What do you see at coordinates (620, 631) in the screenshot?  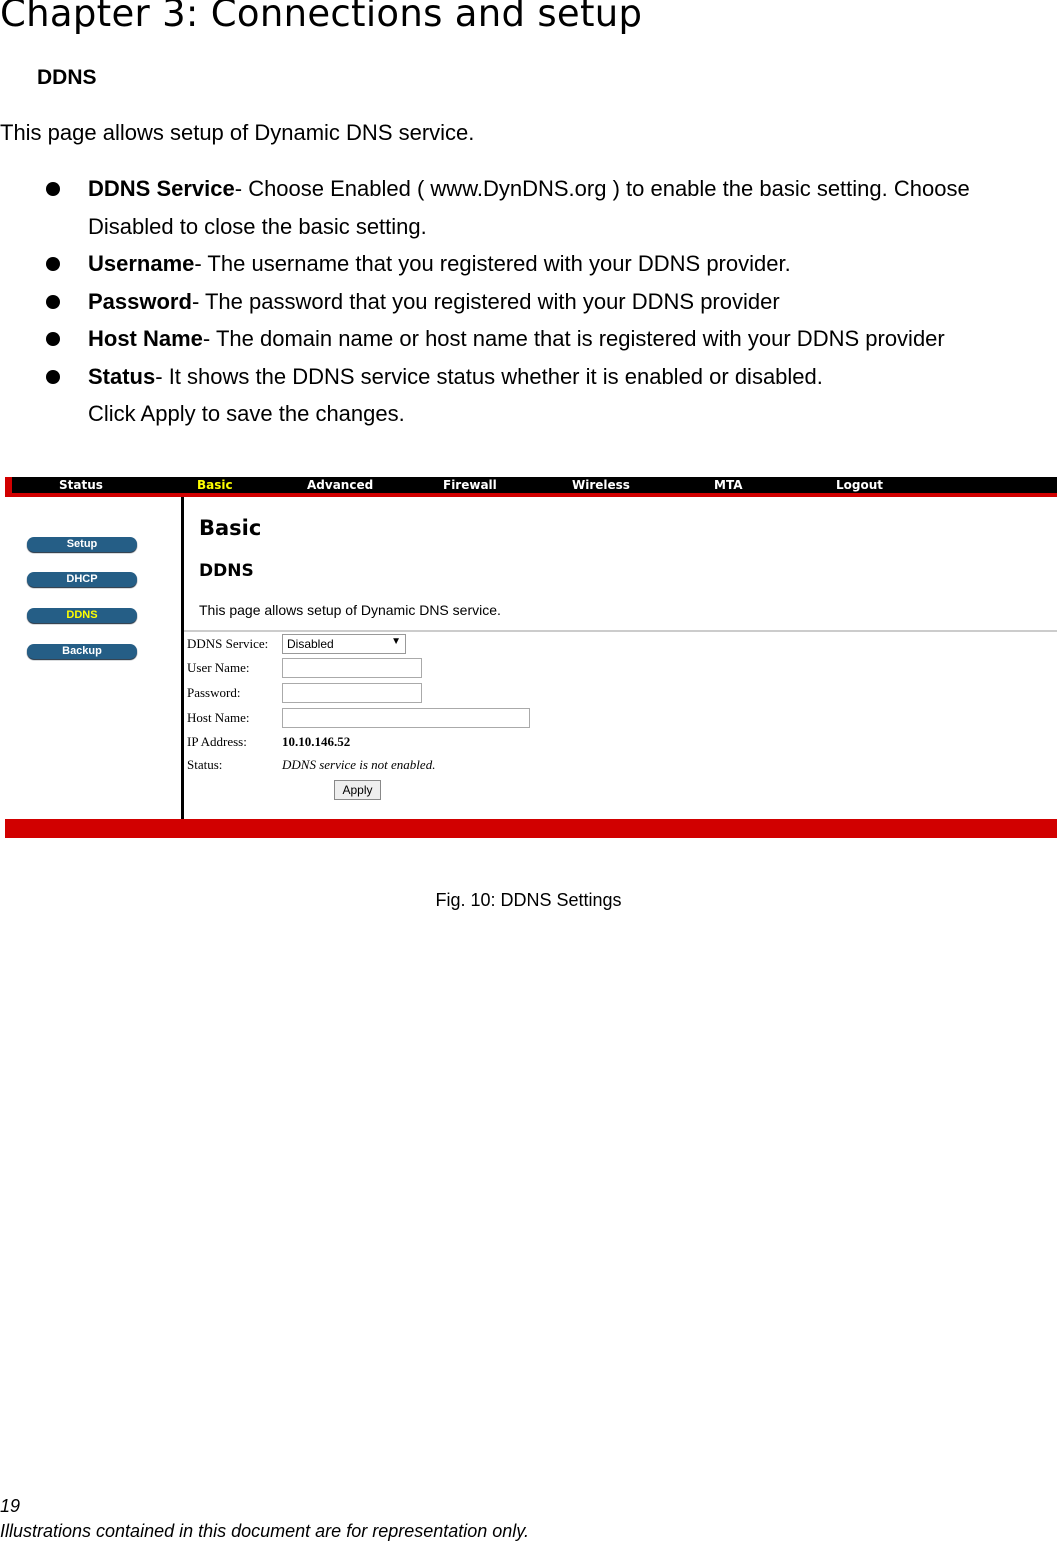 I see `separator` at bounding box center [620, 631].